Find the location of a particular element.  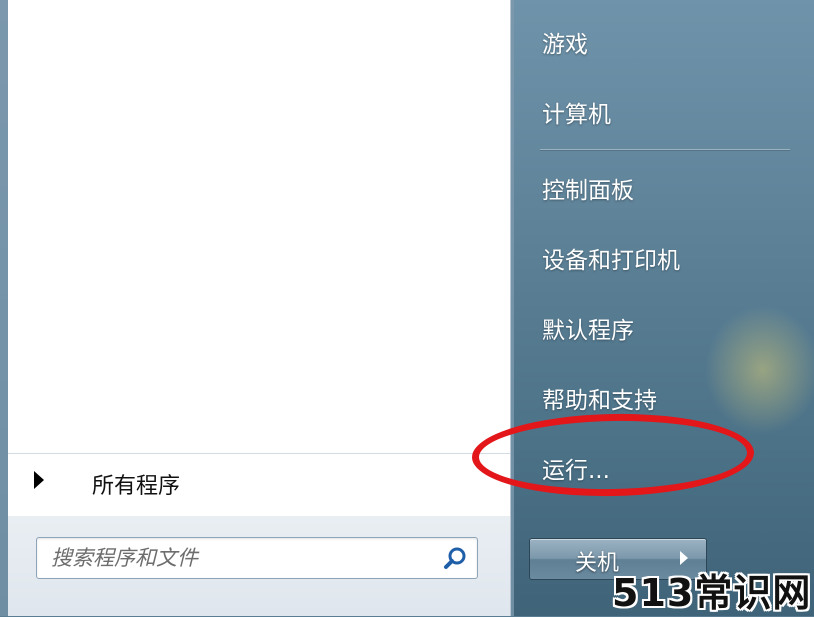

all-programs-item: 所有程序 is located at coordinates (259, 484).